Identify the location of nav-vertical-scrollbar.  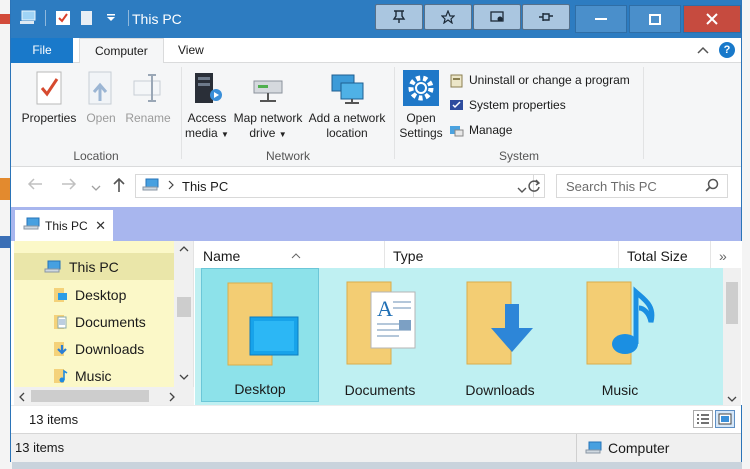
(183, 314).